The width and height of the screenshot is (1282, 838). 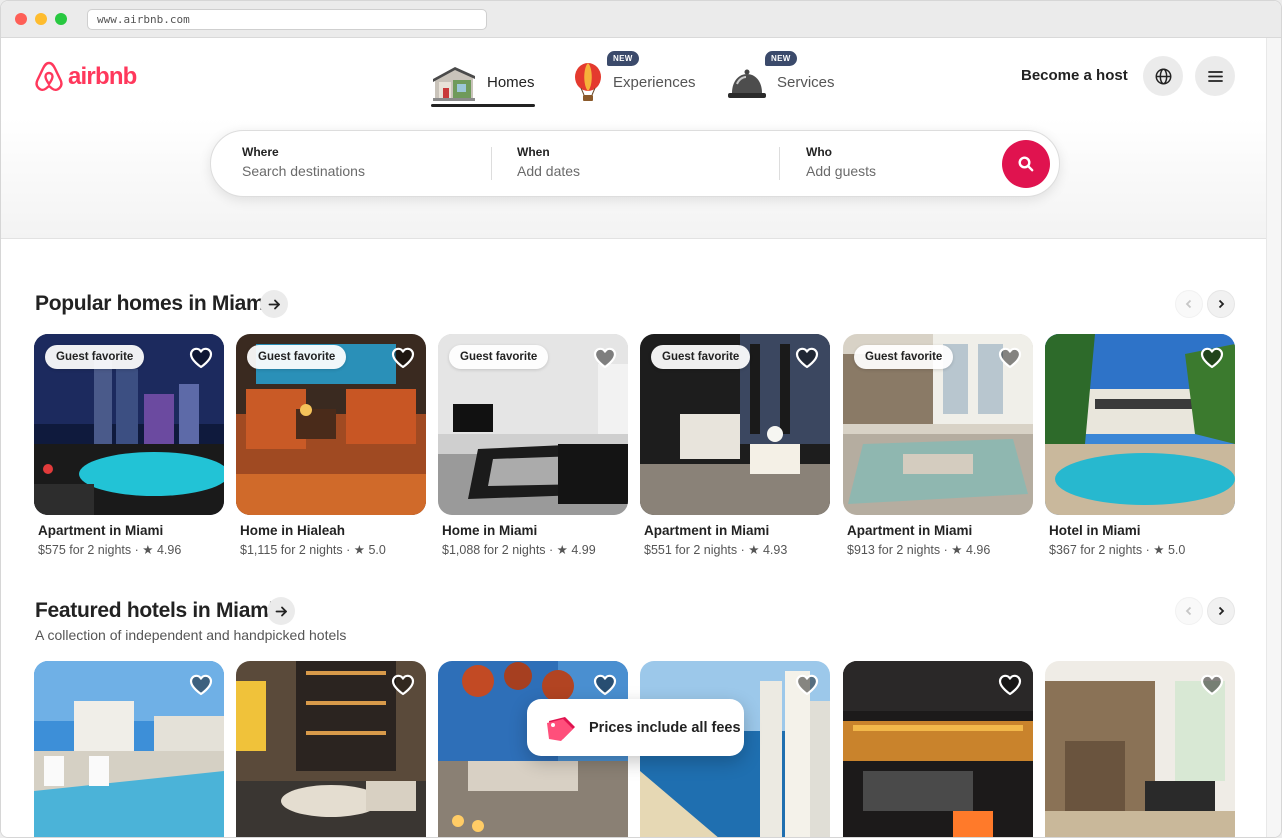 I want to click on where-label: Where, so click(x=260, y=152).